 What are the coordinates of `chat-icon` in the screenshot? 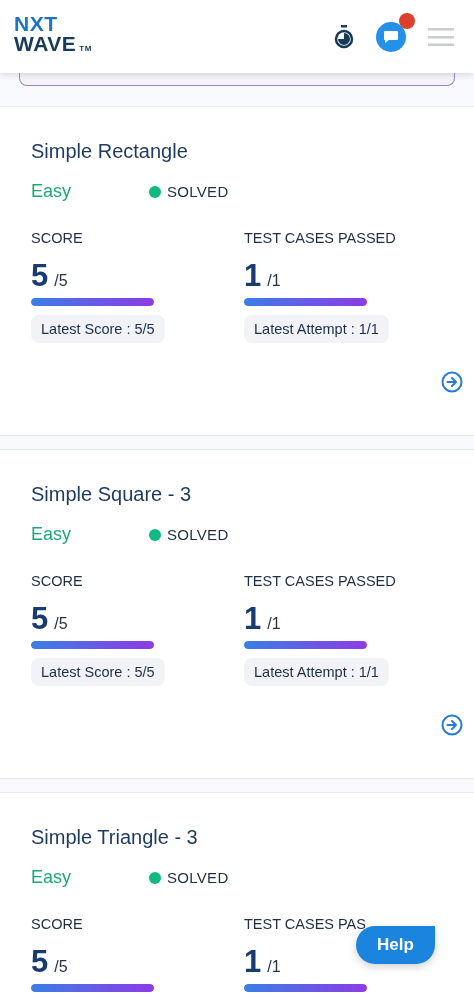 It's located at (391, 36).